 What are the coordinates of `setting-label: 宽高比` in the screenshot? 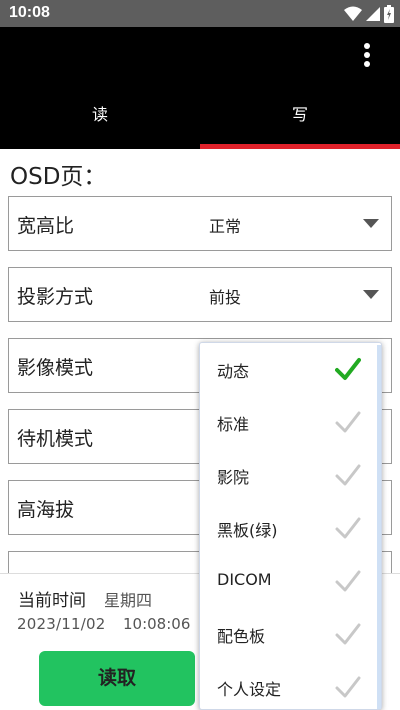 It's located at (46, 226).